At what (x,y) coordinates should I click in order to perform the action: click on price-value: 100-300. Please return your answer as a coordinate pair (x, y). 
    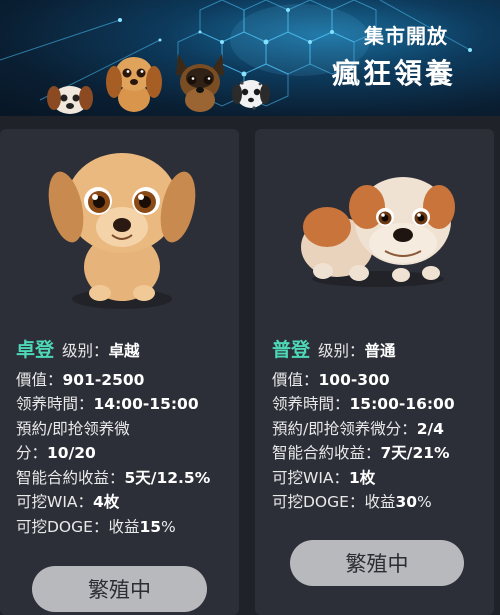
    Looking at the image, I should click on (354, 379).